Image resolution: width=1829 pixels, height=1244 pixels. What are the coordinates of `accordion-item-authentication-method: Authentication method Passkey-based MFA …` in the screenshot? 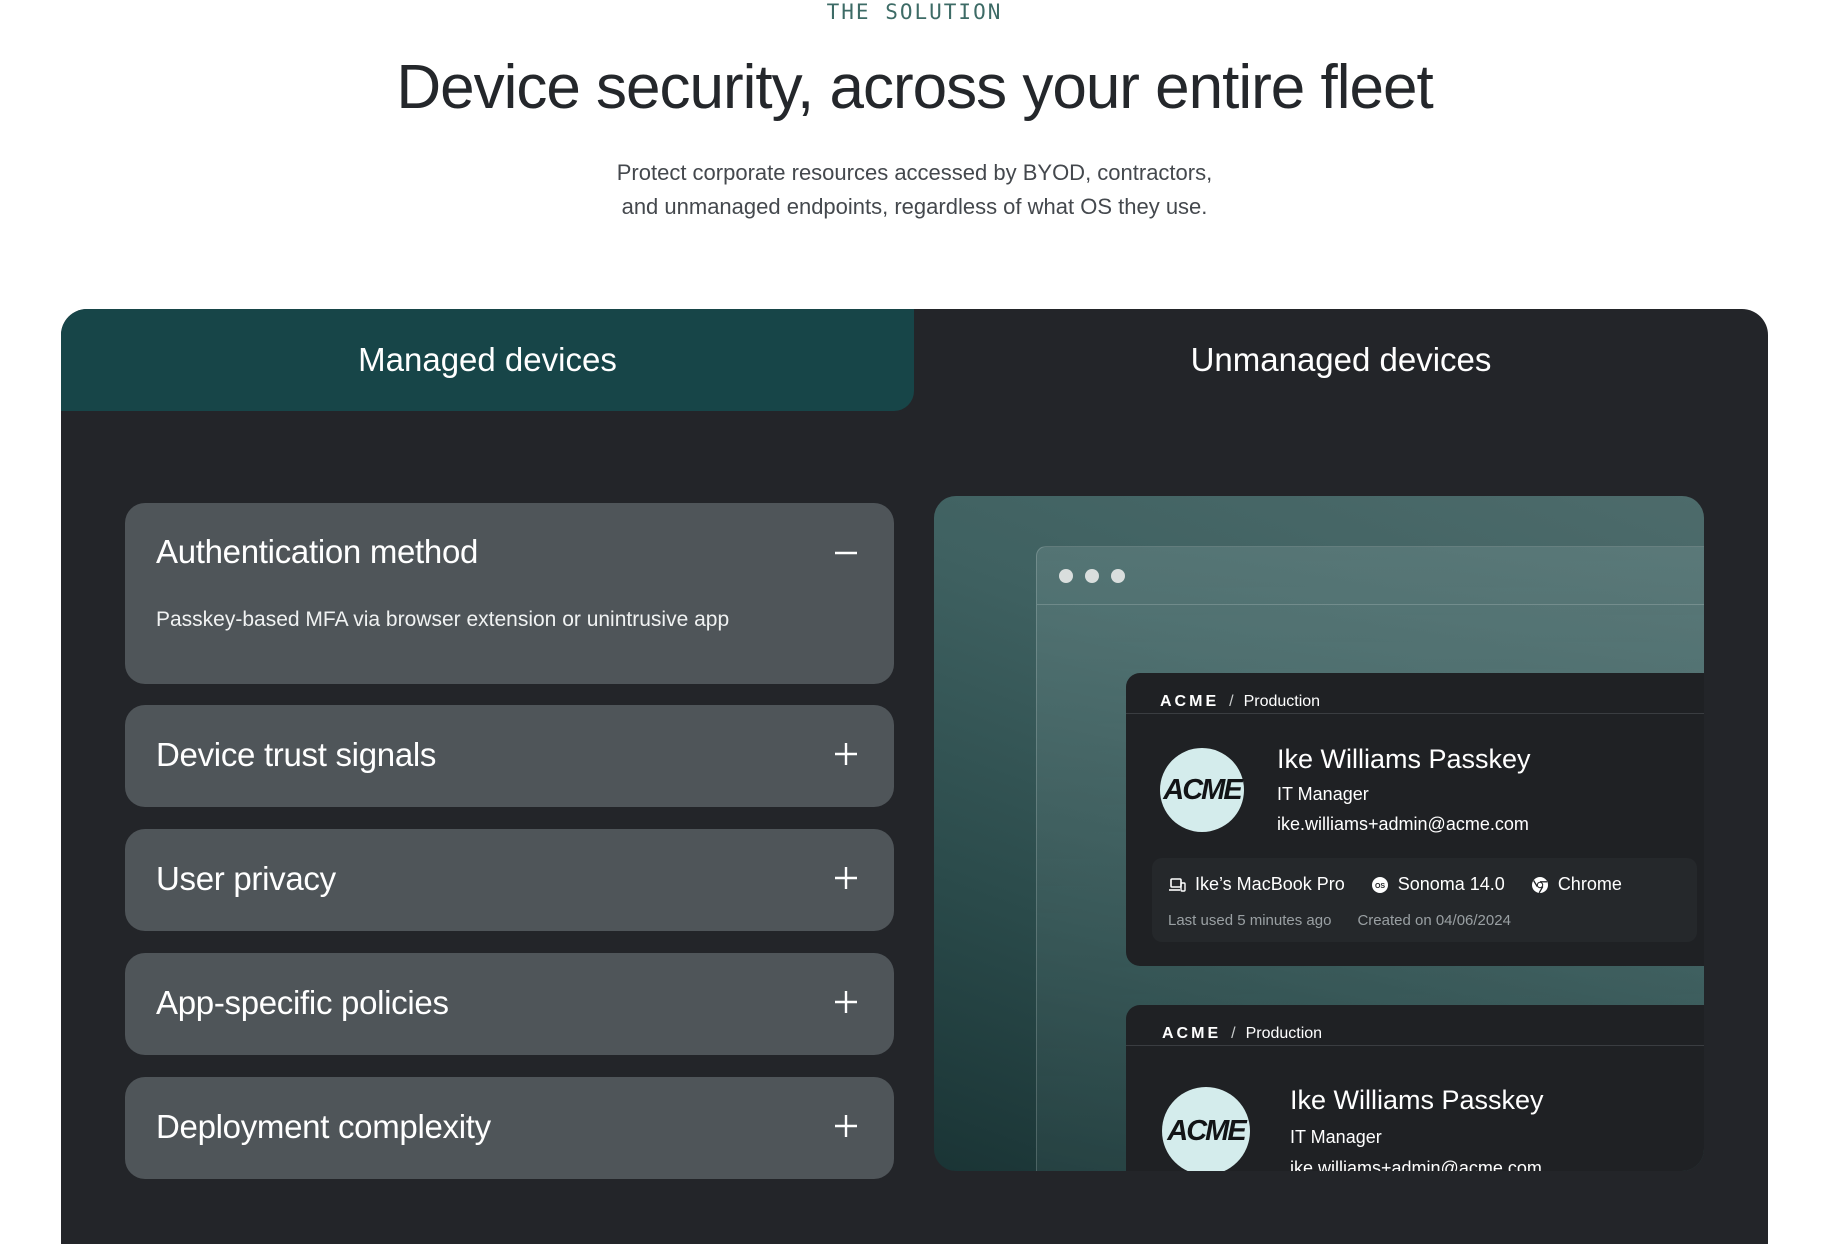 It's located at (509, 593).